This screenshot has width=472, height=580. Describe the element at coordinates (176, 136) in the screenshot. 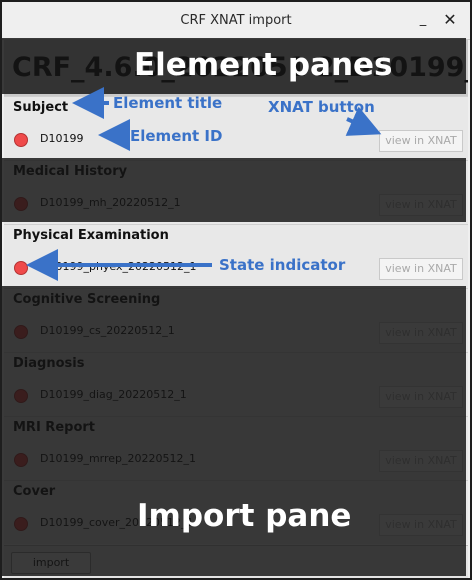

I see `annotation-element-id: Element ID` at that location.